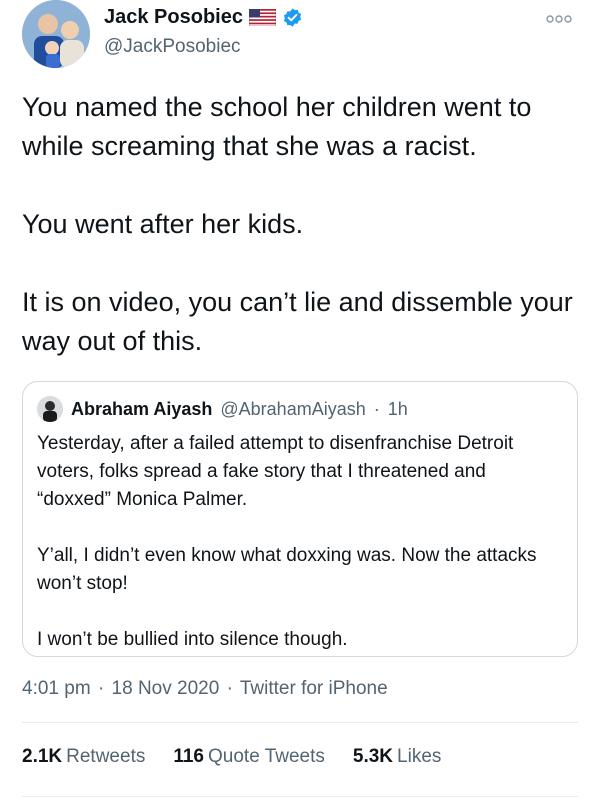 The width and height of the screenshot is (600, 800). What do you see at coordinates (141, 409) in the screenshot?
I see `quoted-author-name: Abraham Aiyash` at bounding box center [141, 409].